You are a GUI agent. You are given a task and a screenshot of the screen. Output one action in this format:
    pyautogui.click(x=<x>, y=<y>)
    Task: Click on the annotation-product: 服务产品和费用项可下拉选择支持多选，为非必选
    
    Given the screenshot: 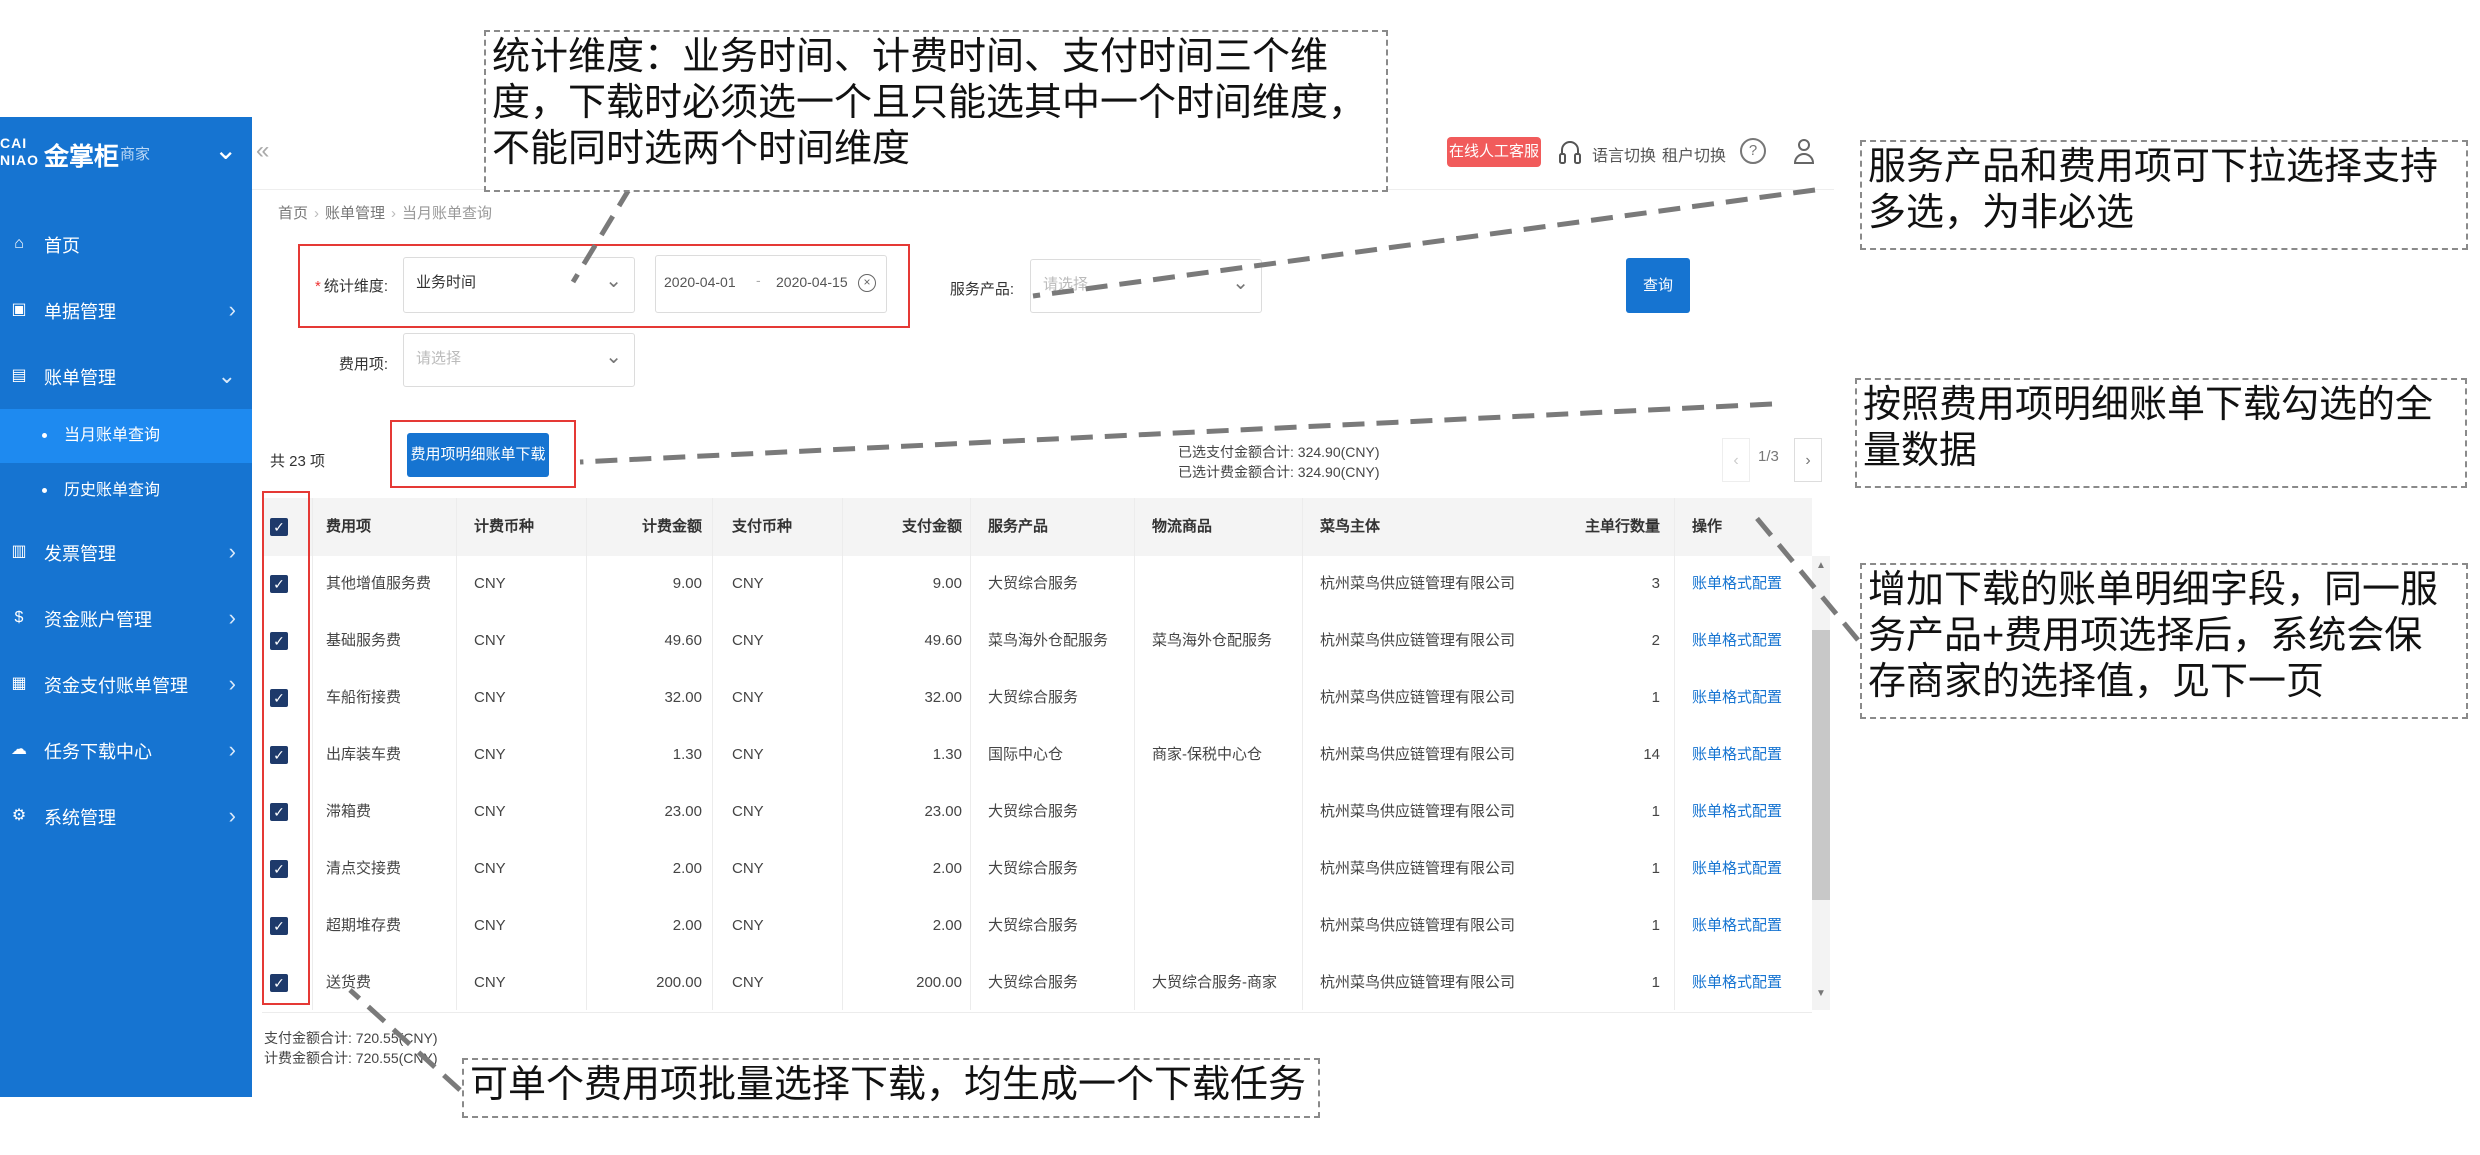 What is the action you would take?
    pyautogui.click(x=2164, y=195)
    